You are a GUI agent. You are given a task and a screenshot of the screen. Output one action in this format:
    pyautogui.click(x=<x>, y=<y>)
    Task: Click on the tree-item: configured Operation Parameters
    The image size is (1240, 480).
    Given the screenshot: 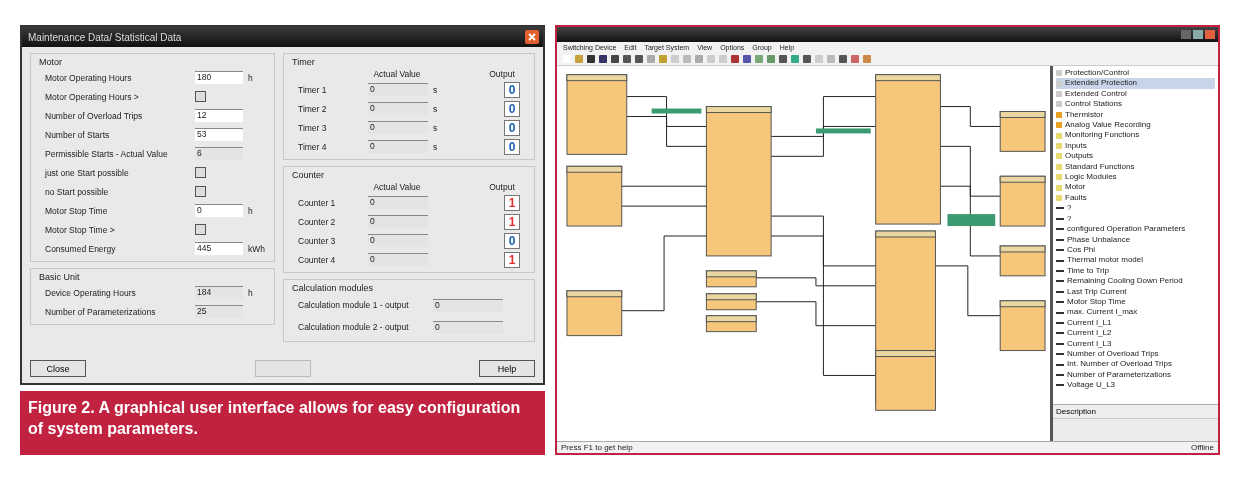 What is the action you would take?
    pyautogui.click(x=1135, y=229)
    